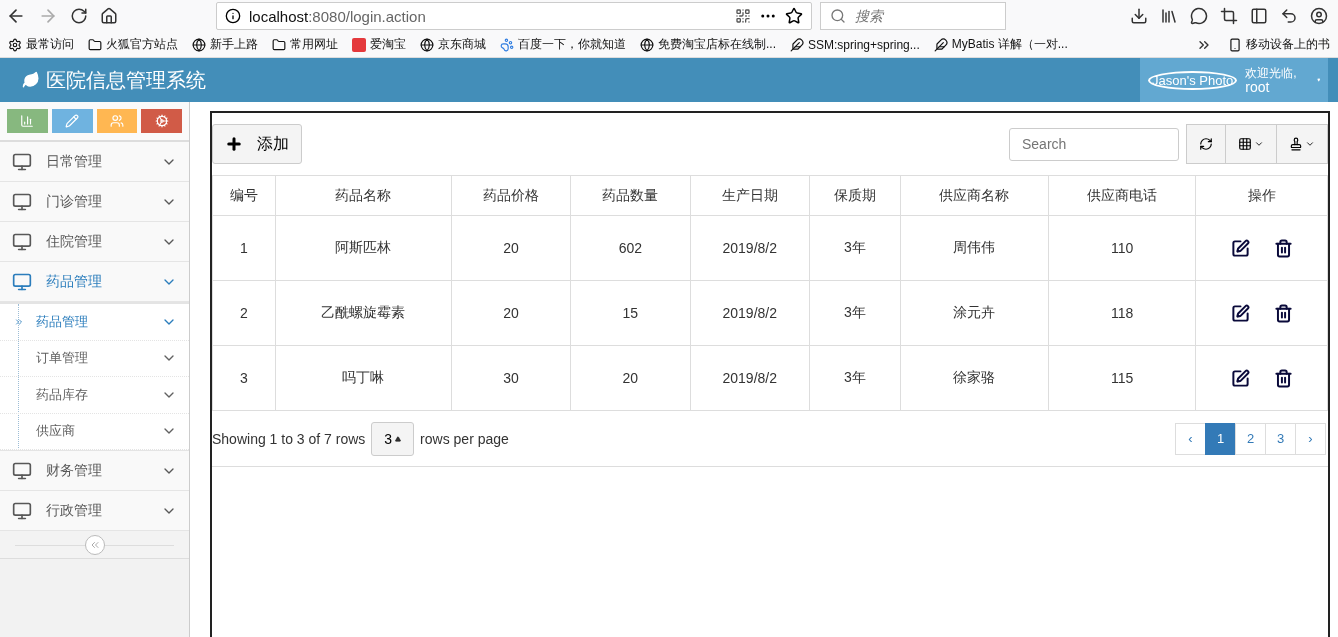 Image resolution: width=1338 pixels, height=637 pixels. Describe the element at coordinates (41, 44) in the screenshot. I see `bookmark-link: 最常访问` at that location.